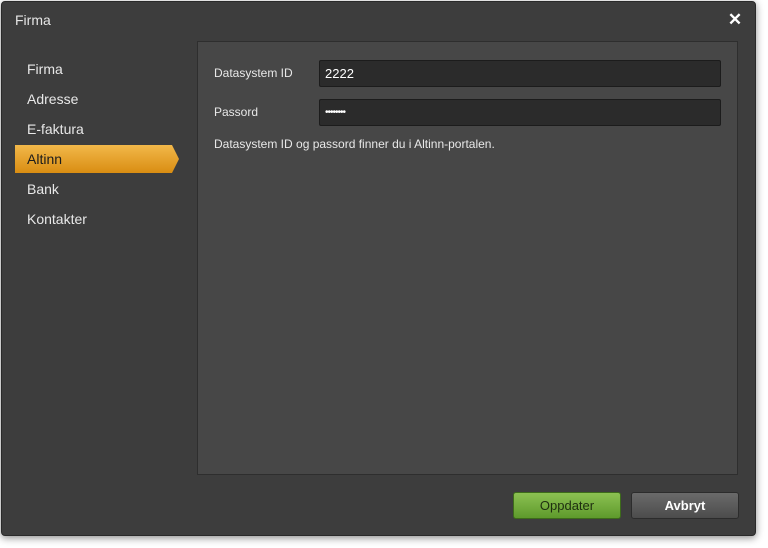  I want to click on sidebar-item-altinn: Altinn, so click(97, 159).